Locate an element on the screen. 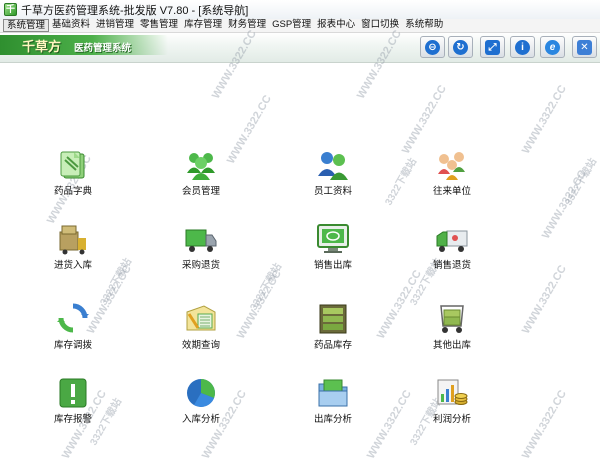 This screenshot has width=600, height=462. nav-profit-analysis: 利润分析 is located at coordinates (452, 403).